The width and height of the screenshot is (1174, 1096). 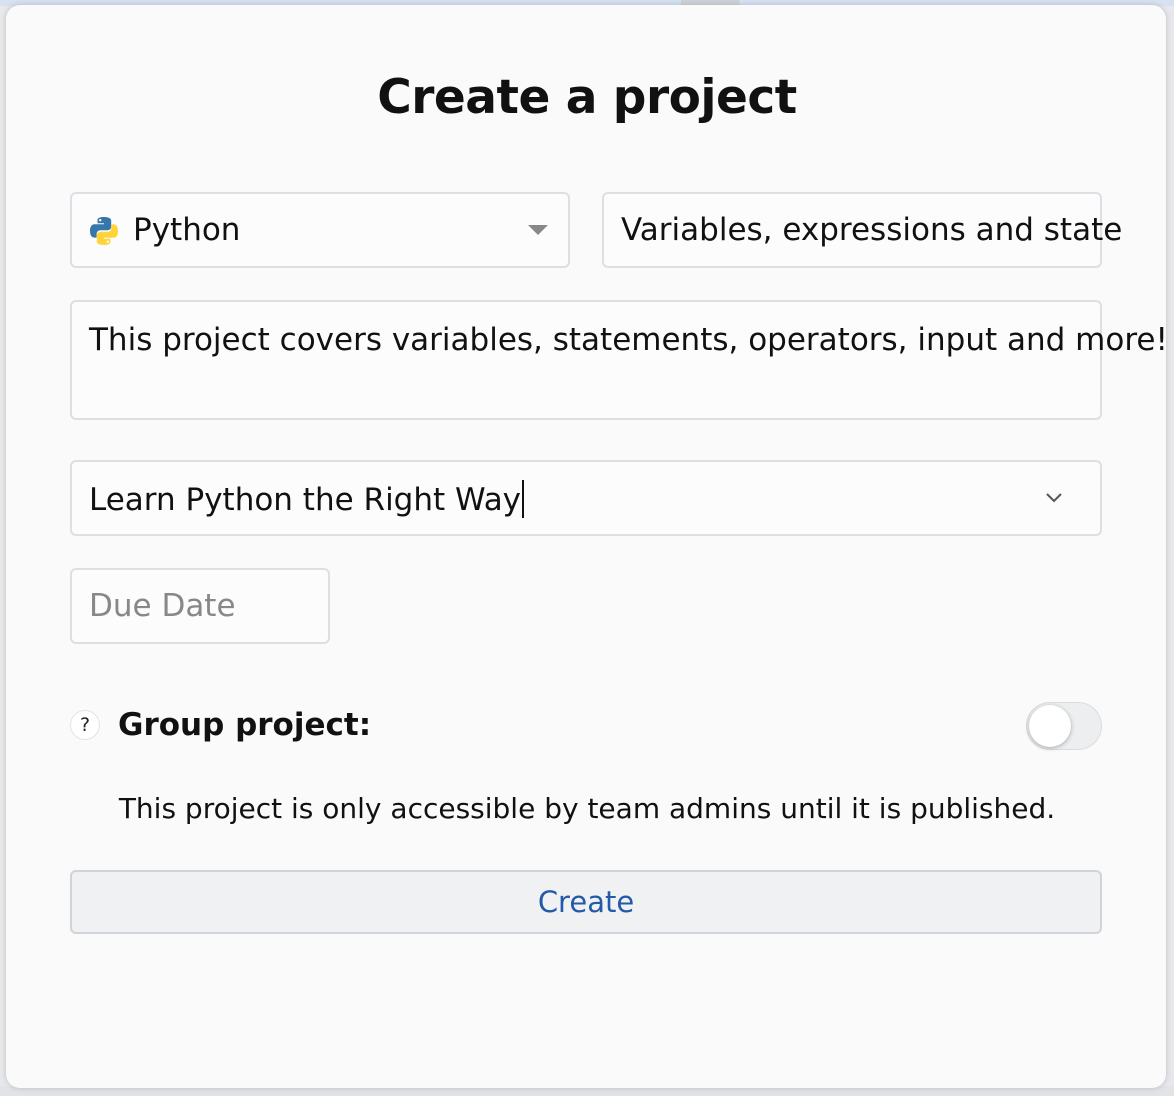 I want to click on chevron-down-icon, so click(x=1054, y=498).